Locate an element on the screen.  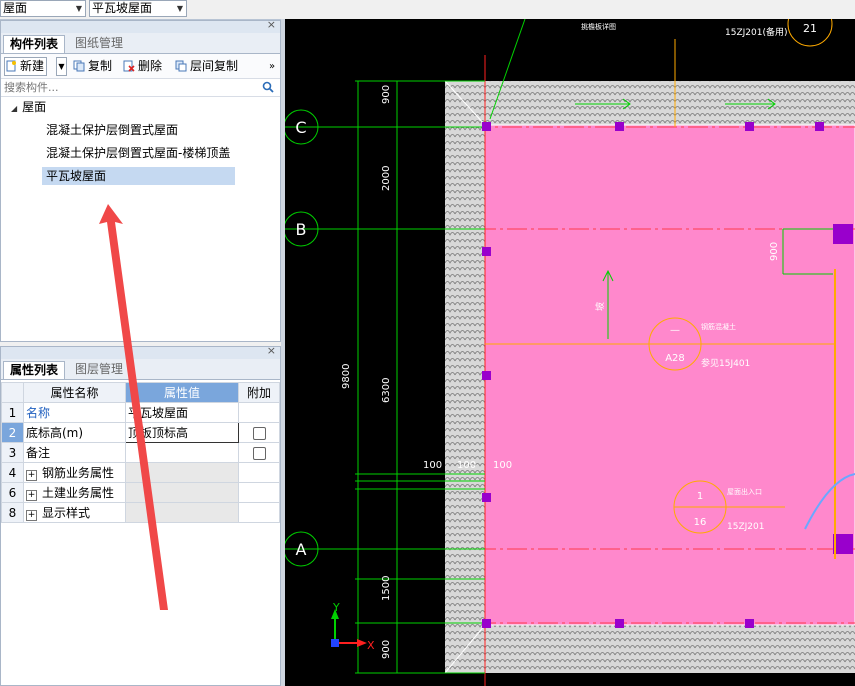
ucs-y-label: Y is located at coordinates (336, 607).